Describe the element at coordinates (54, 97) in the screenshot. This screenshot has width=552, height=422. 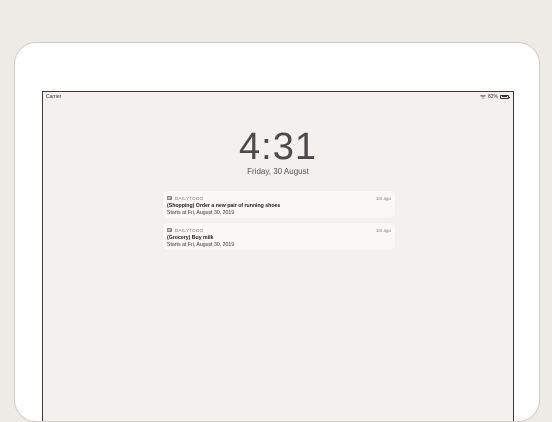
I see `carrier-label: Carrier` at that location.